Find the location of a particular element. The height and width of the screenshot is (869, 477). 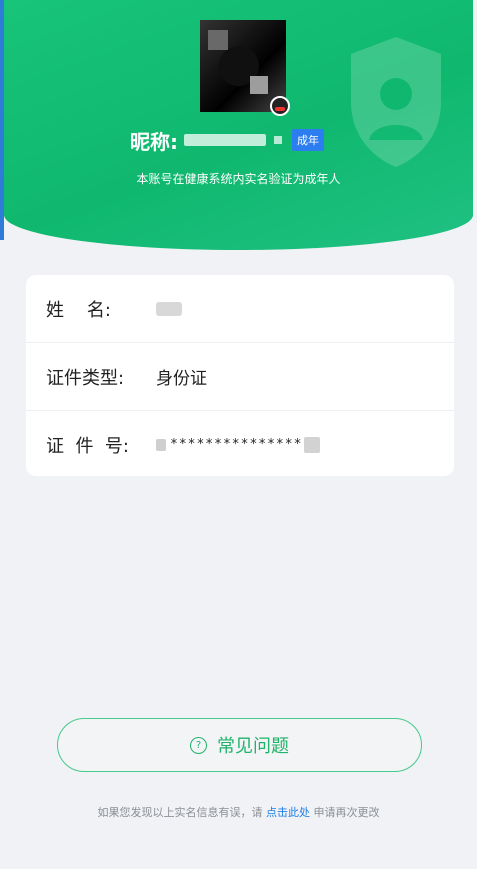

name-value is located at coordinates (169, 308).